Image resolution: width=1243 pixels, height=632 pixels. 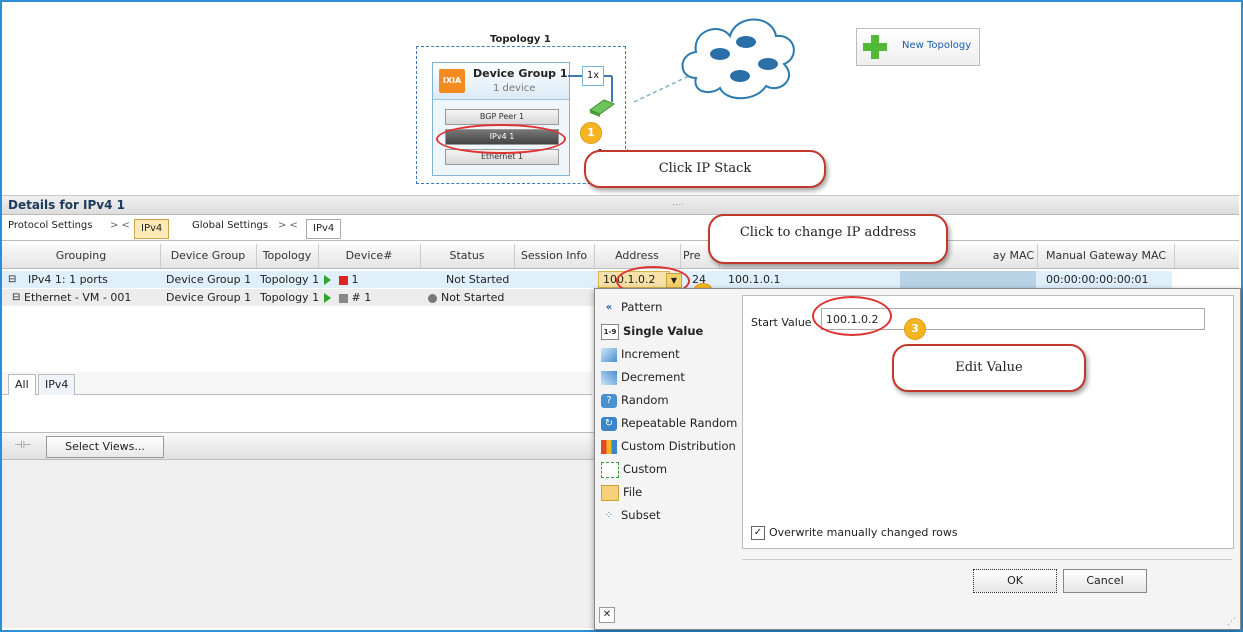 I want to click on pattern-label: Random, so click(x=645, y=400).